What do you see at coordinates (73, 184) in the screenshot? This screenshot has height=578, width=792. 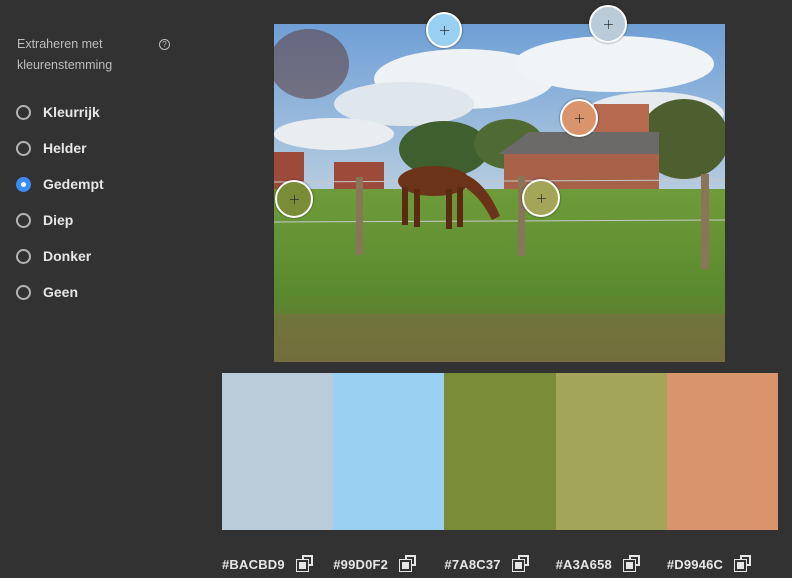 I see `option-label: Gedempt` at bounding box center [73, 184].